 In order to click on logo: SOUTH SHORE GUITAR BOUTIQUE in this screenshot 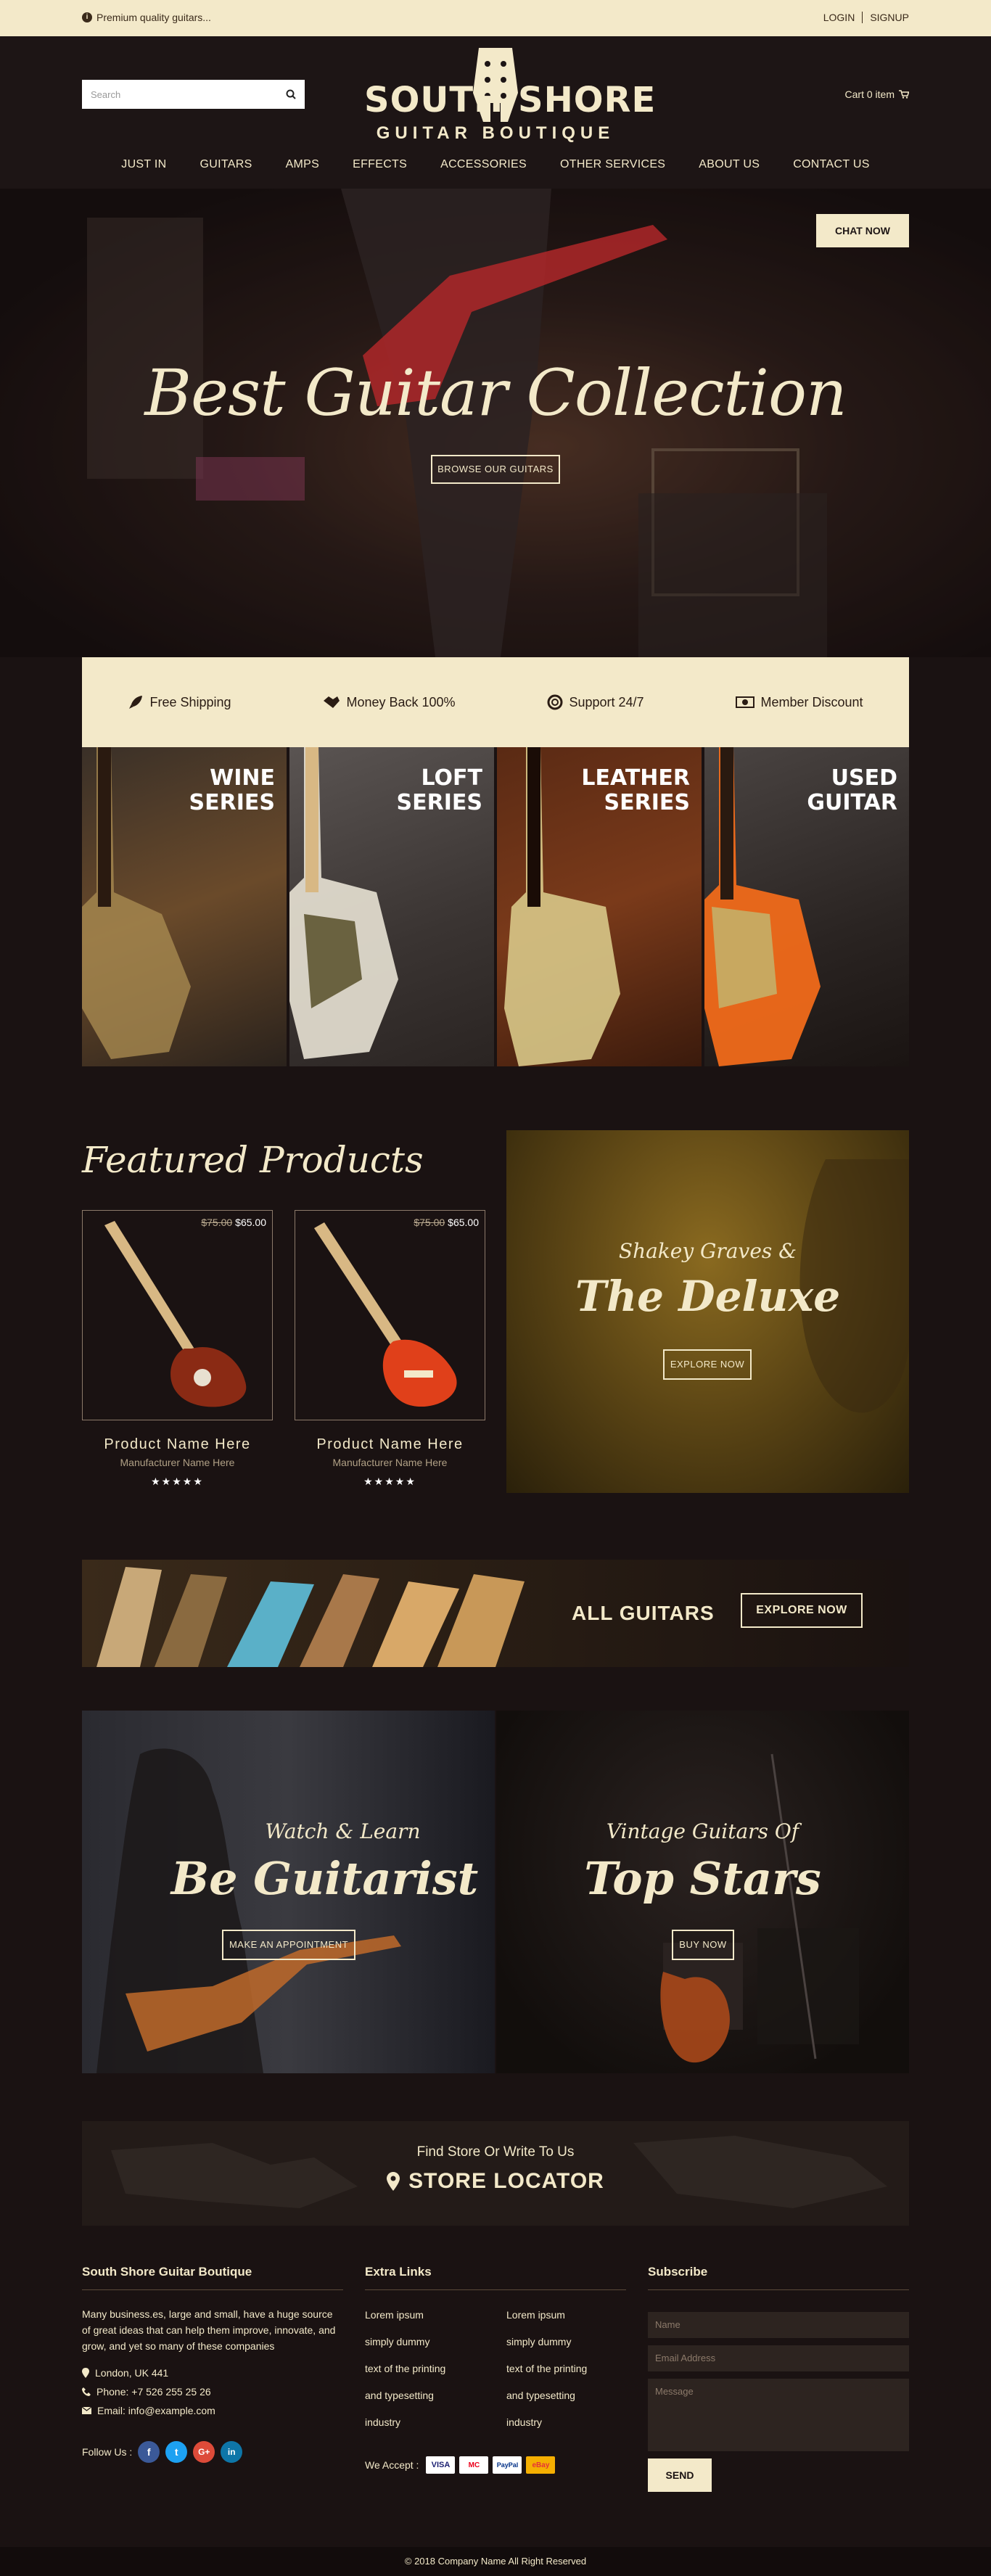, I will do `click(509, 96)`.